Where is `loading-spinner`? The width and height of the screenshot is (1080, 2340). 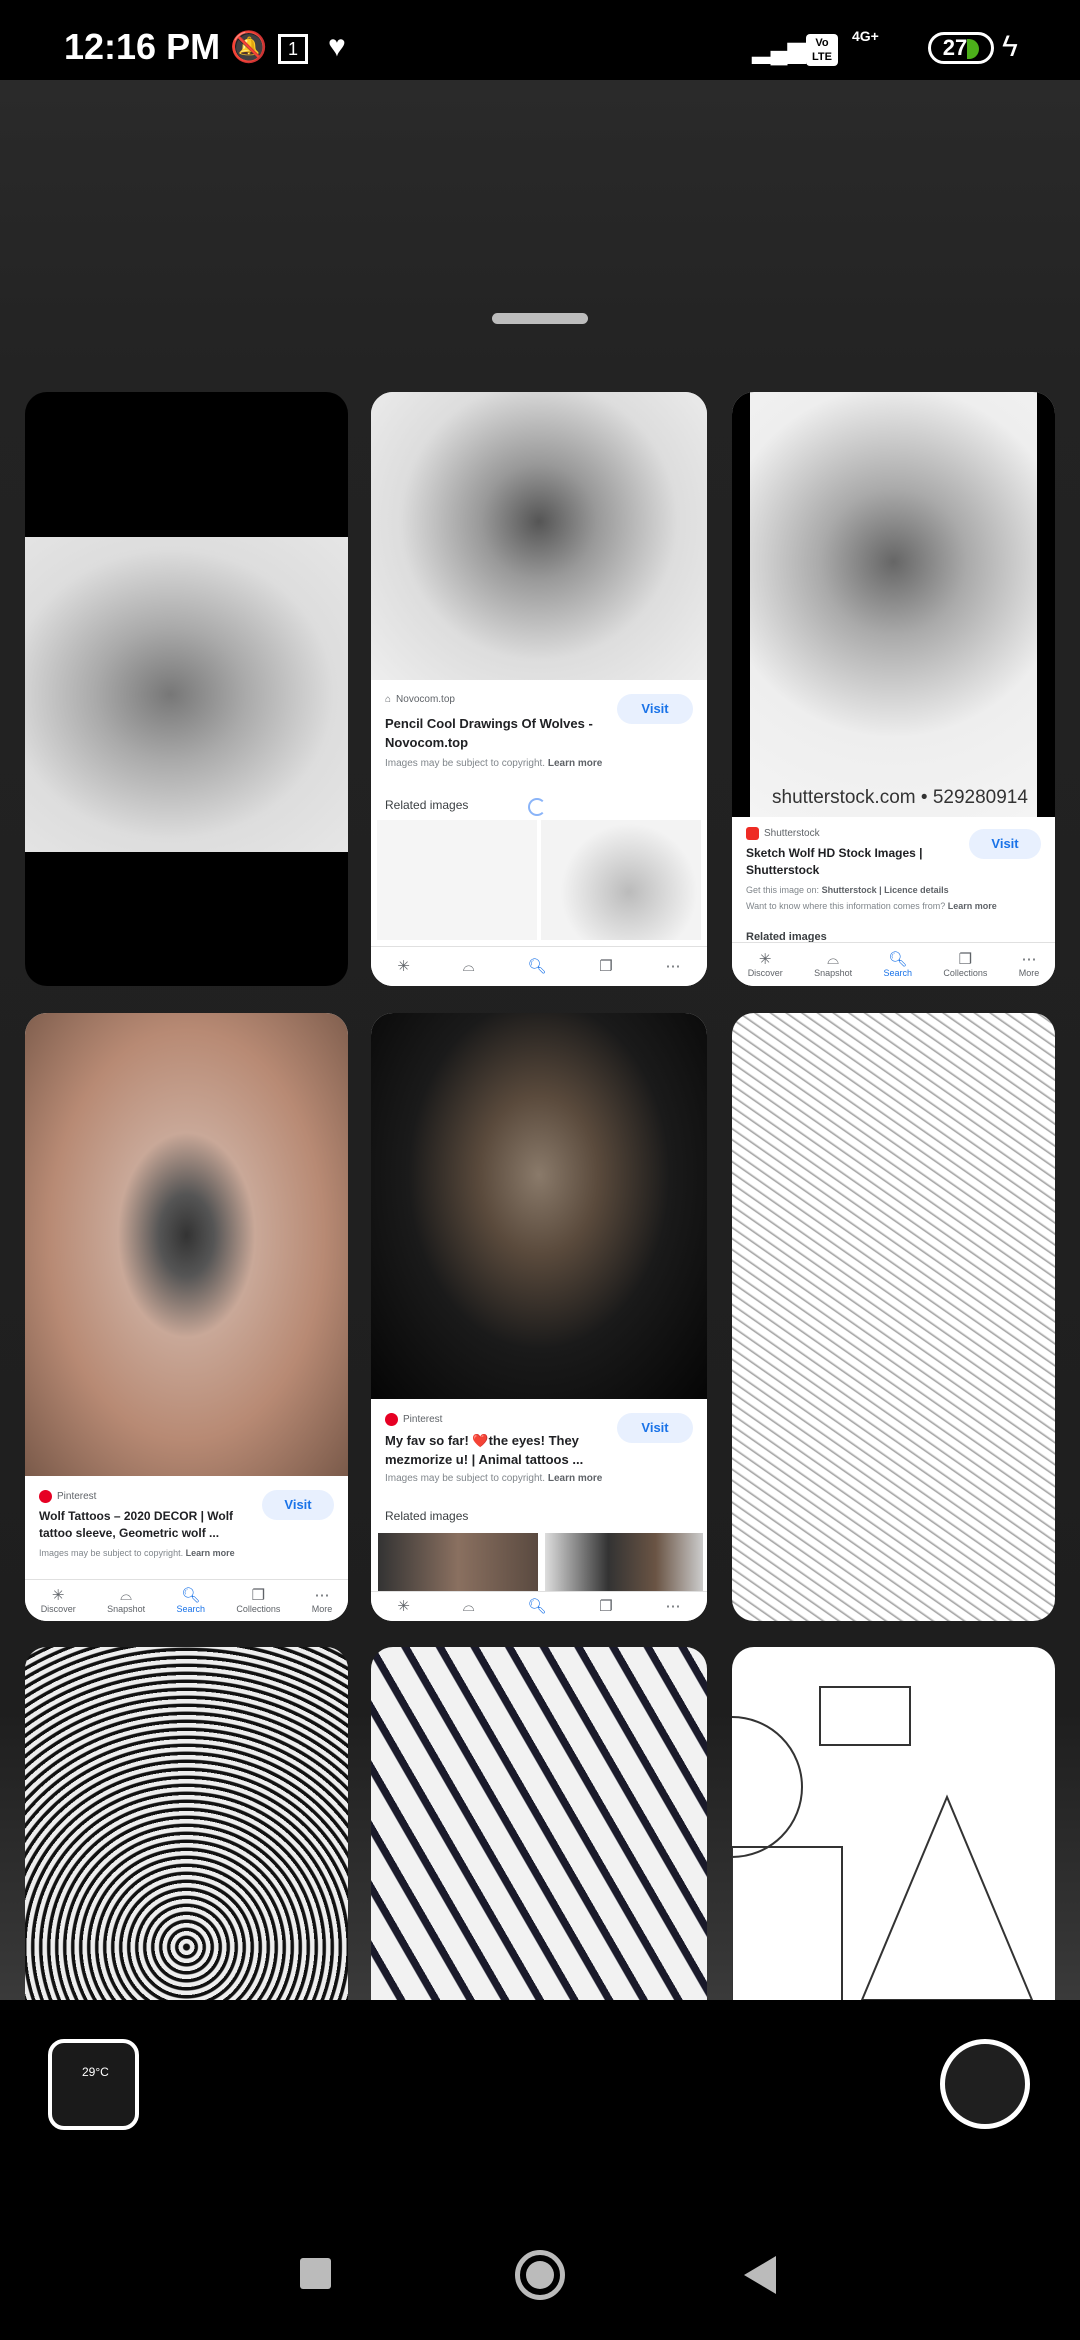
loading-spinner is located at coordinates (537, 807).